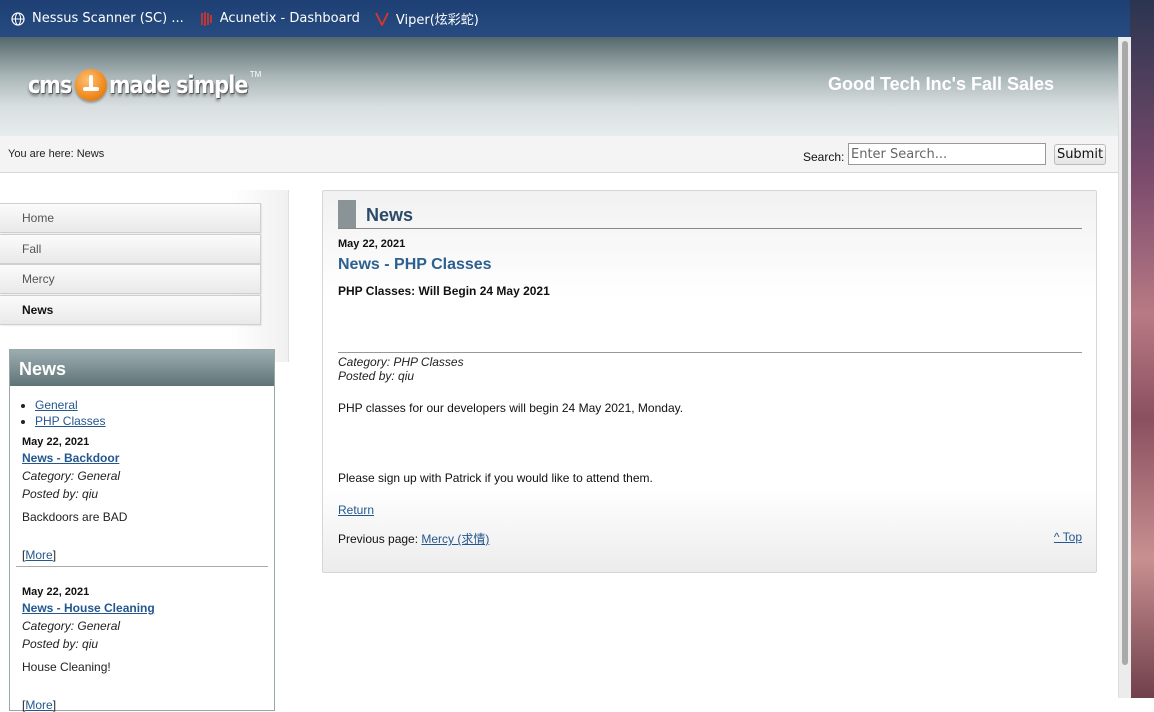  I want to click on article-posted-by: Posted by: qiu, so click(376, 376).